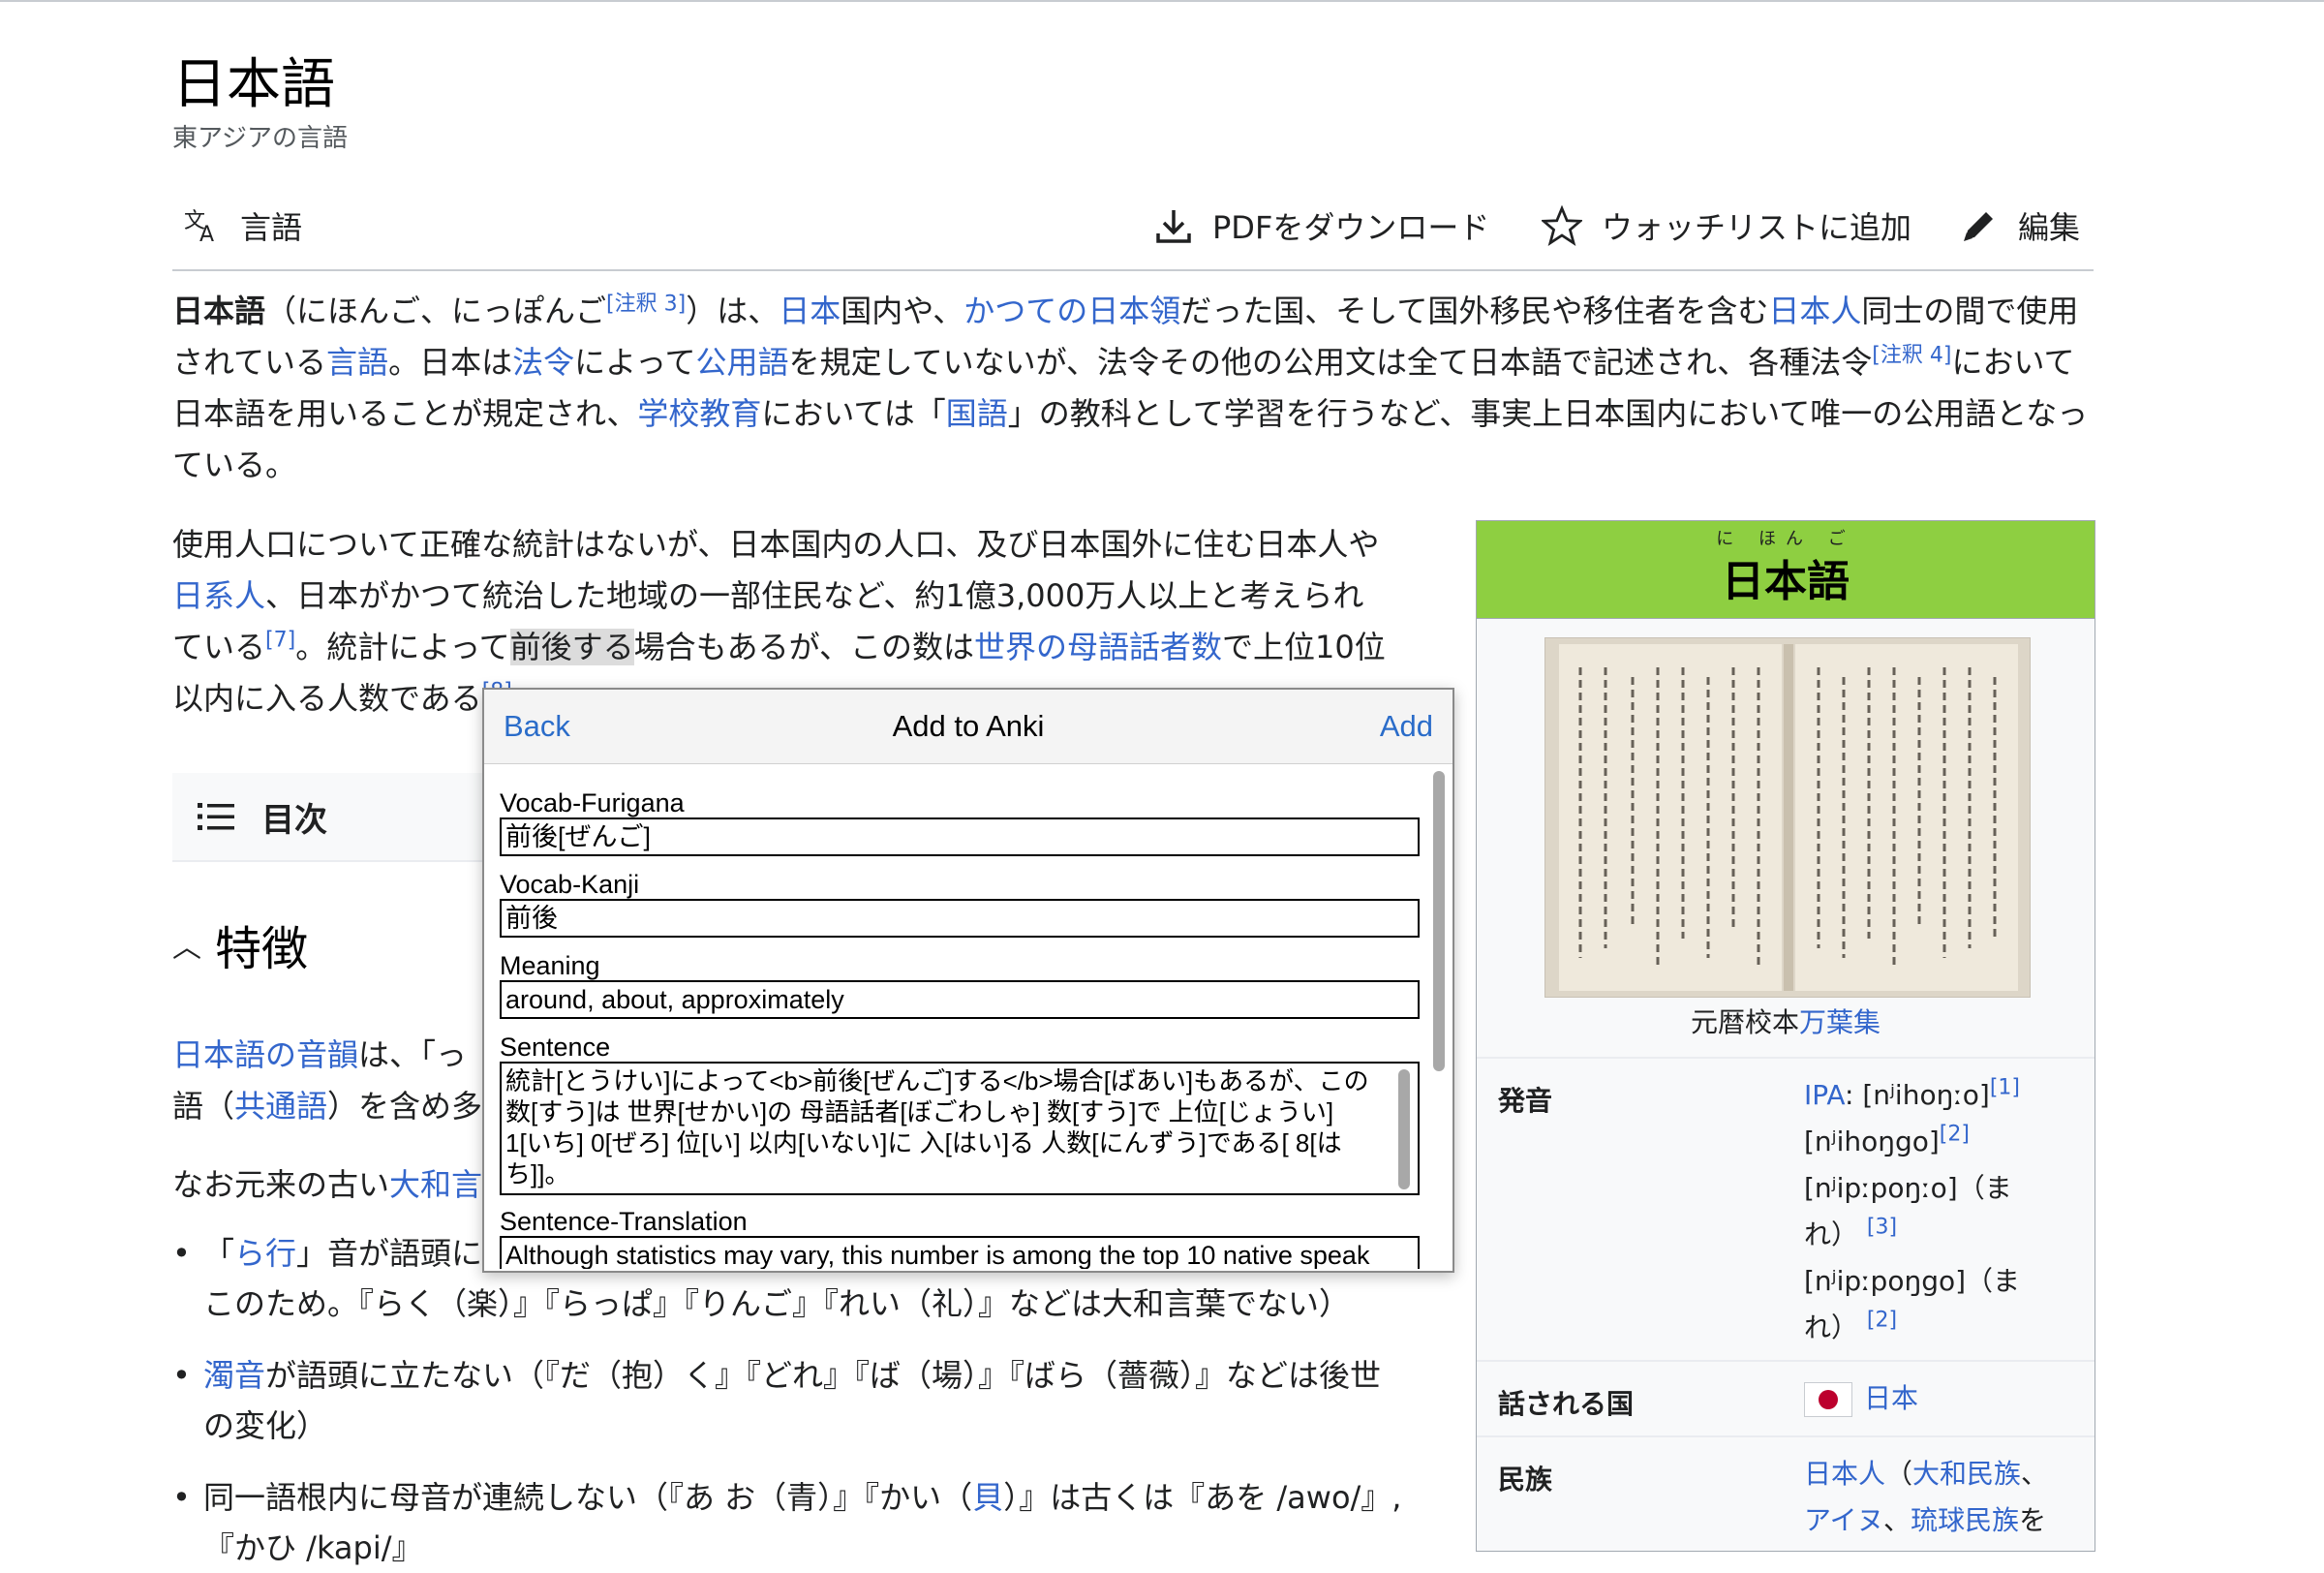 The width and height of the screenshot is (2324, 1573). What do you see at coordinates (1173, 226) in the screenshot?
I see `download-icon` at bounding box center [1173, 226].